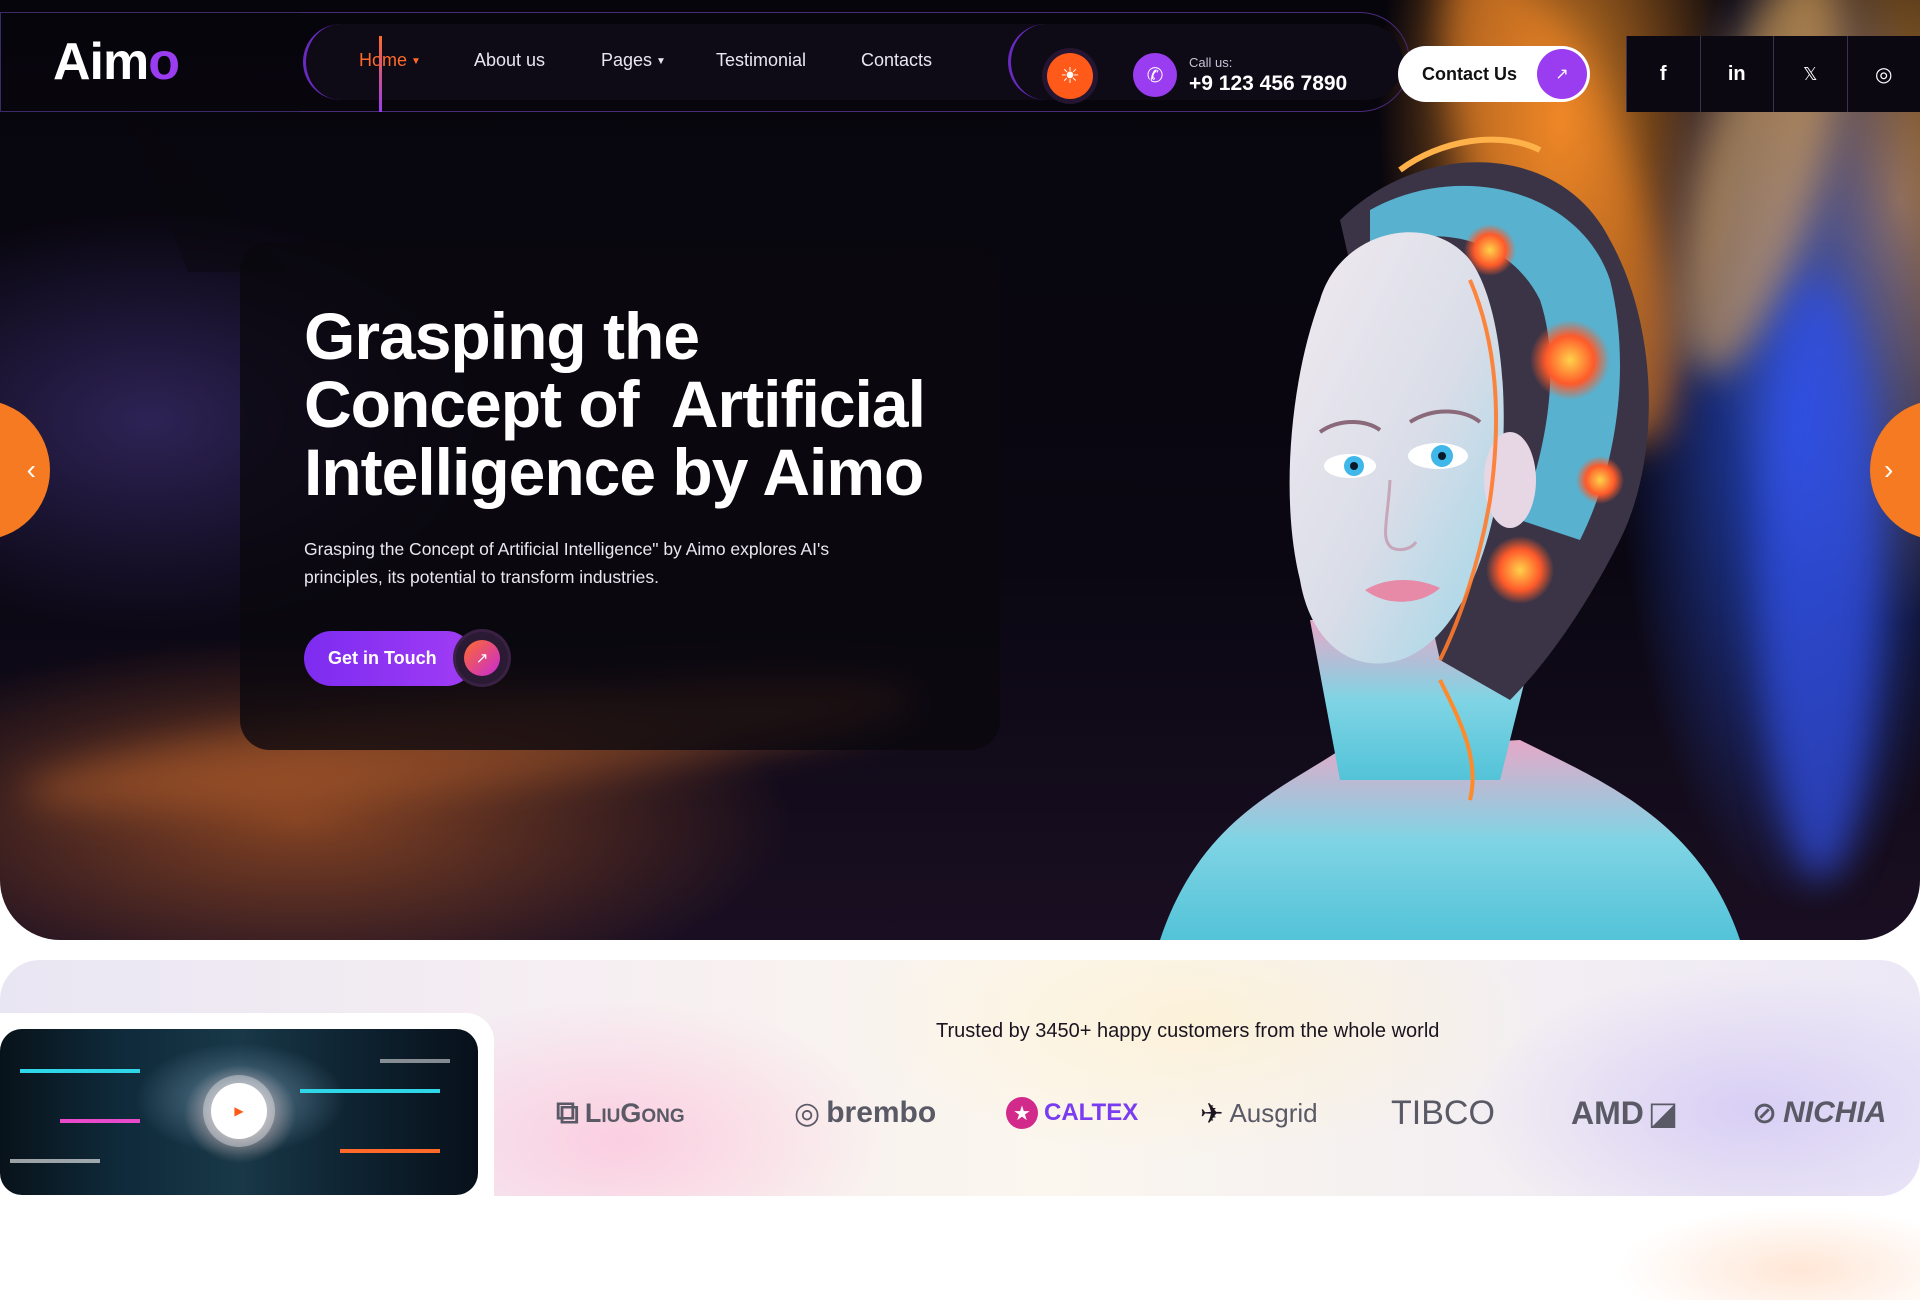  I want to click on brand-logo-nichia: ⊘ NICHIA, so click(1819, 1113).